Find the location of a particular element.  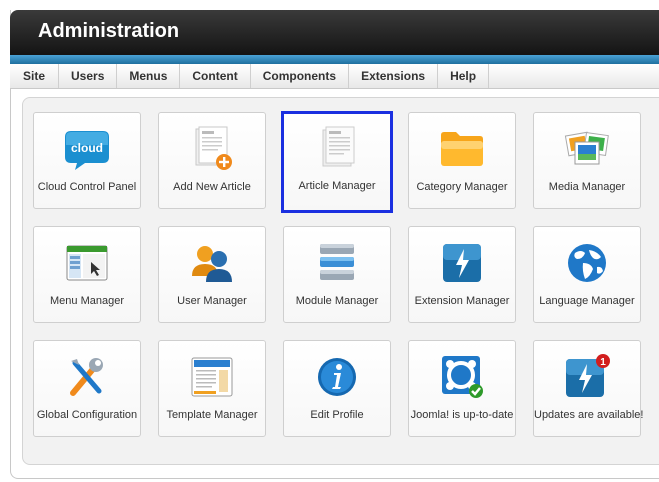

tile-article-manager: Article Manager is located at coordinates (337, 162).